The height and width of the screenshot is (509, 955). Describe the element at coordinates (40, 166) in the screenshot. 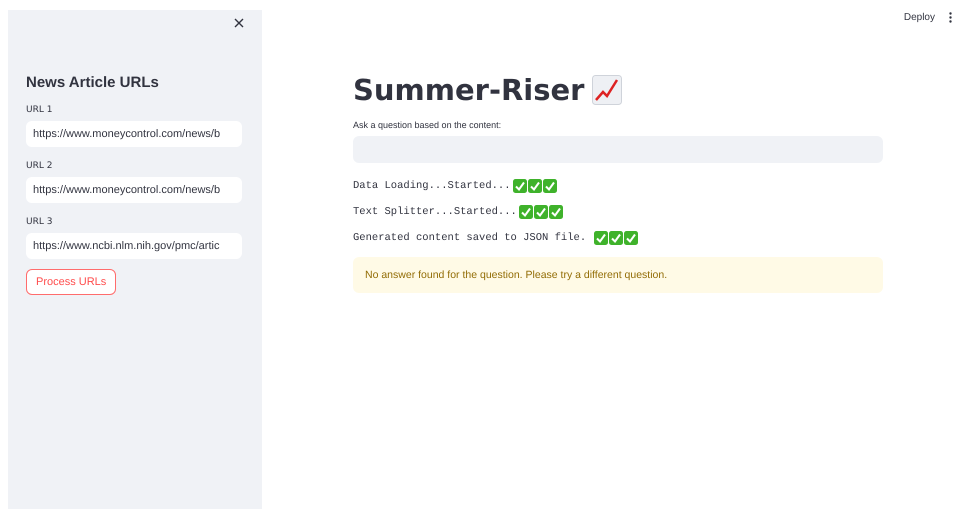

I see `field-label: URL 2` at that location.